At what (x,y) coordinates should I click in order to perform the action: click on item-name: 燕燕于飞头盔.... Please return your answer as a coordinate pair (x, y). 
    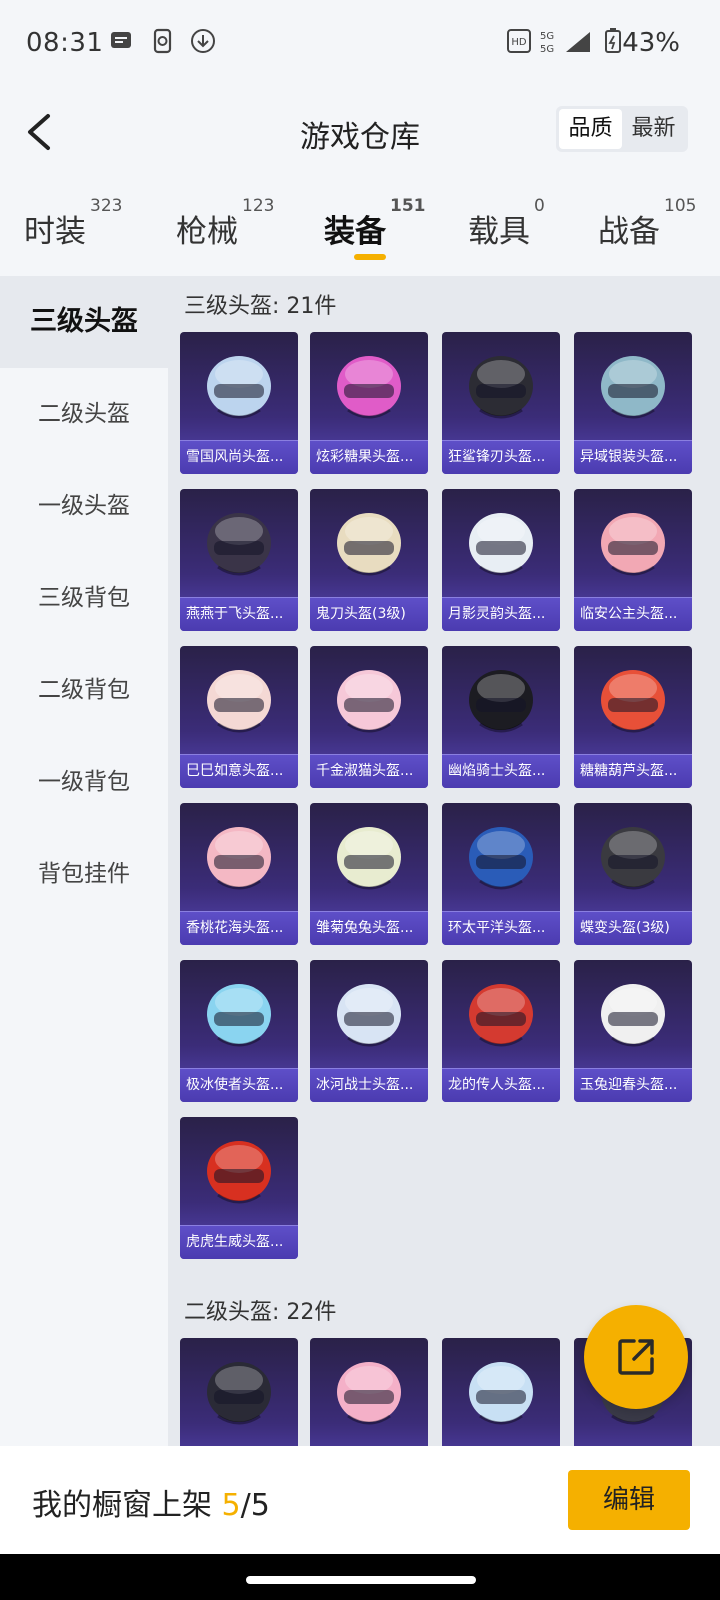
    Looking at the image, I should click on (235, 614).